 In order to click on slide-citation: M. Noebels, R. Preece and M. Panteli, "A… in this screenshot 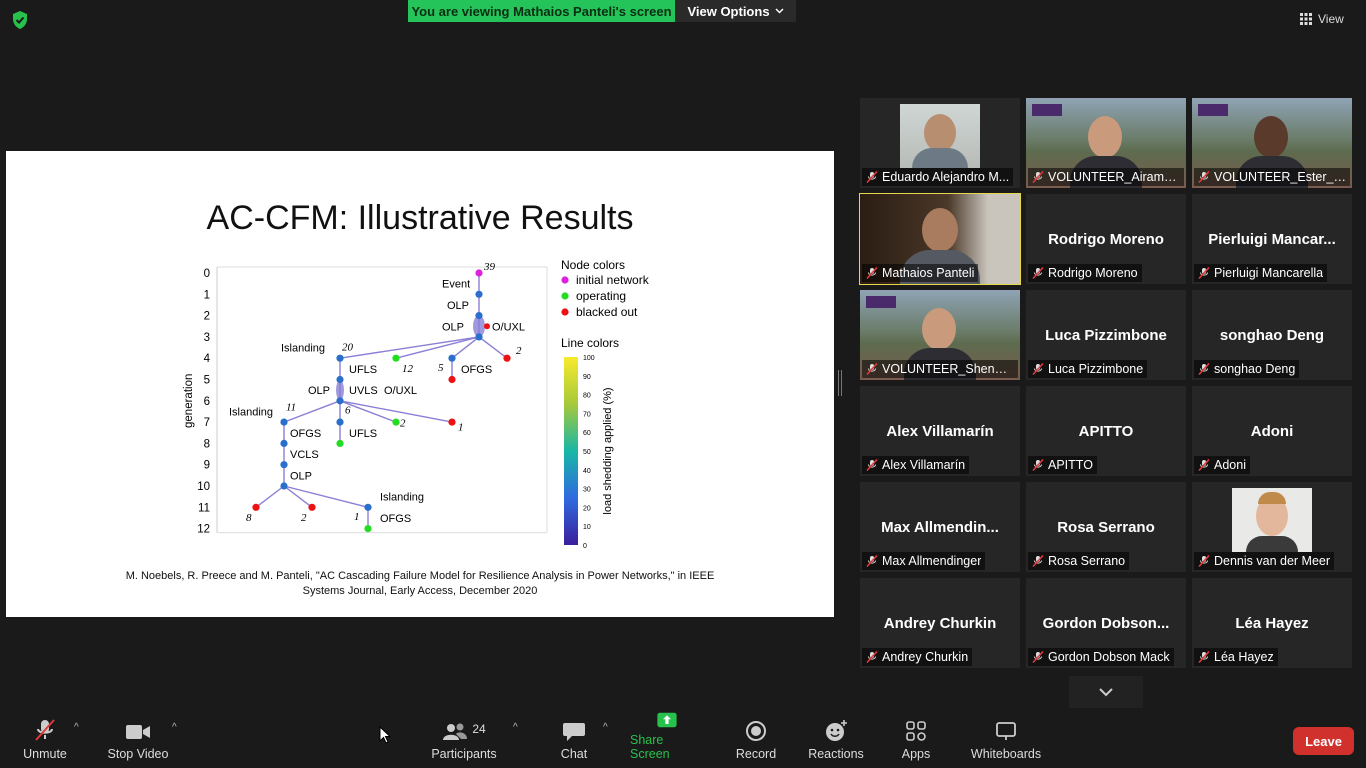, I will do `click(420, 584)`.